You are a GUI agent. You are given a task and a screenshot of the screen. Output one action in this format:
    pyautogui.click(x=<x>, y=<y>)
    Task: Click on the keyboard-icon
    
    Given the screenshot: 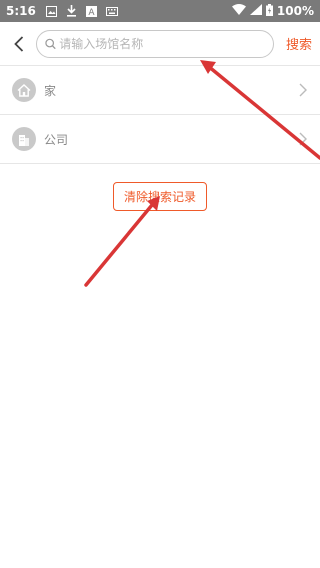 What is the action you would take?
    pyautogui.click(x=111, y=11)
    